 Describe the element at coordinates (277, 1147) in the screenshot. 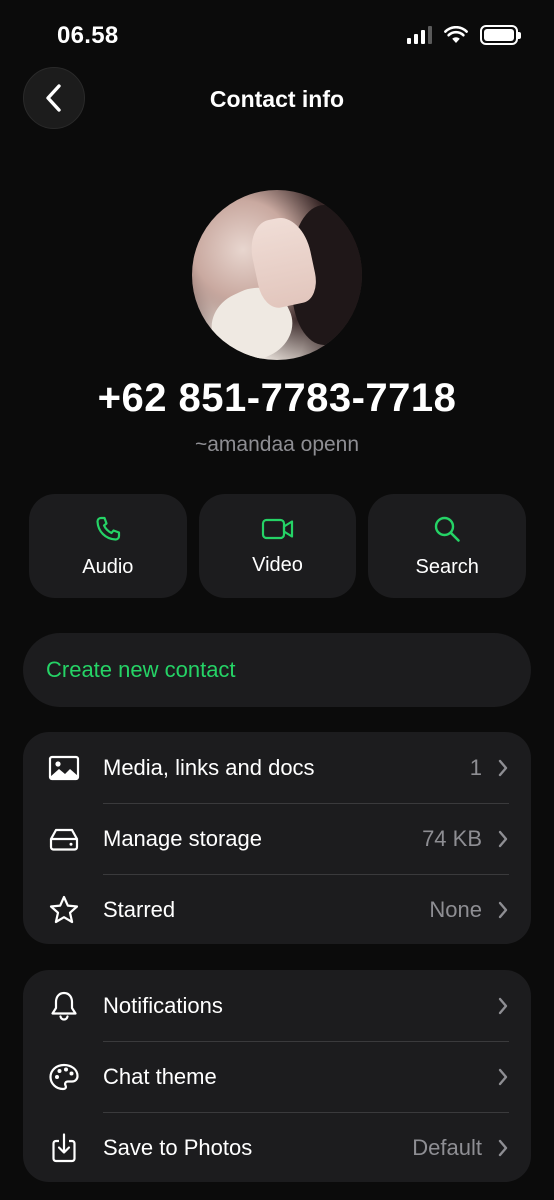

I see `save-to-photos-row: Save to Photos Default` at that location.